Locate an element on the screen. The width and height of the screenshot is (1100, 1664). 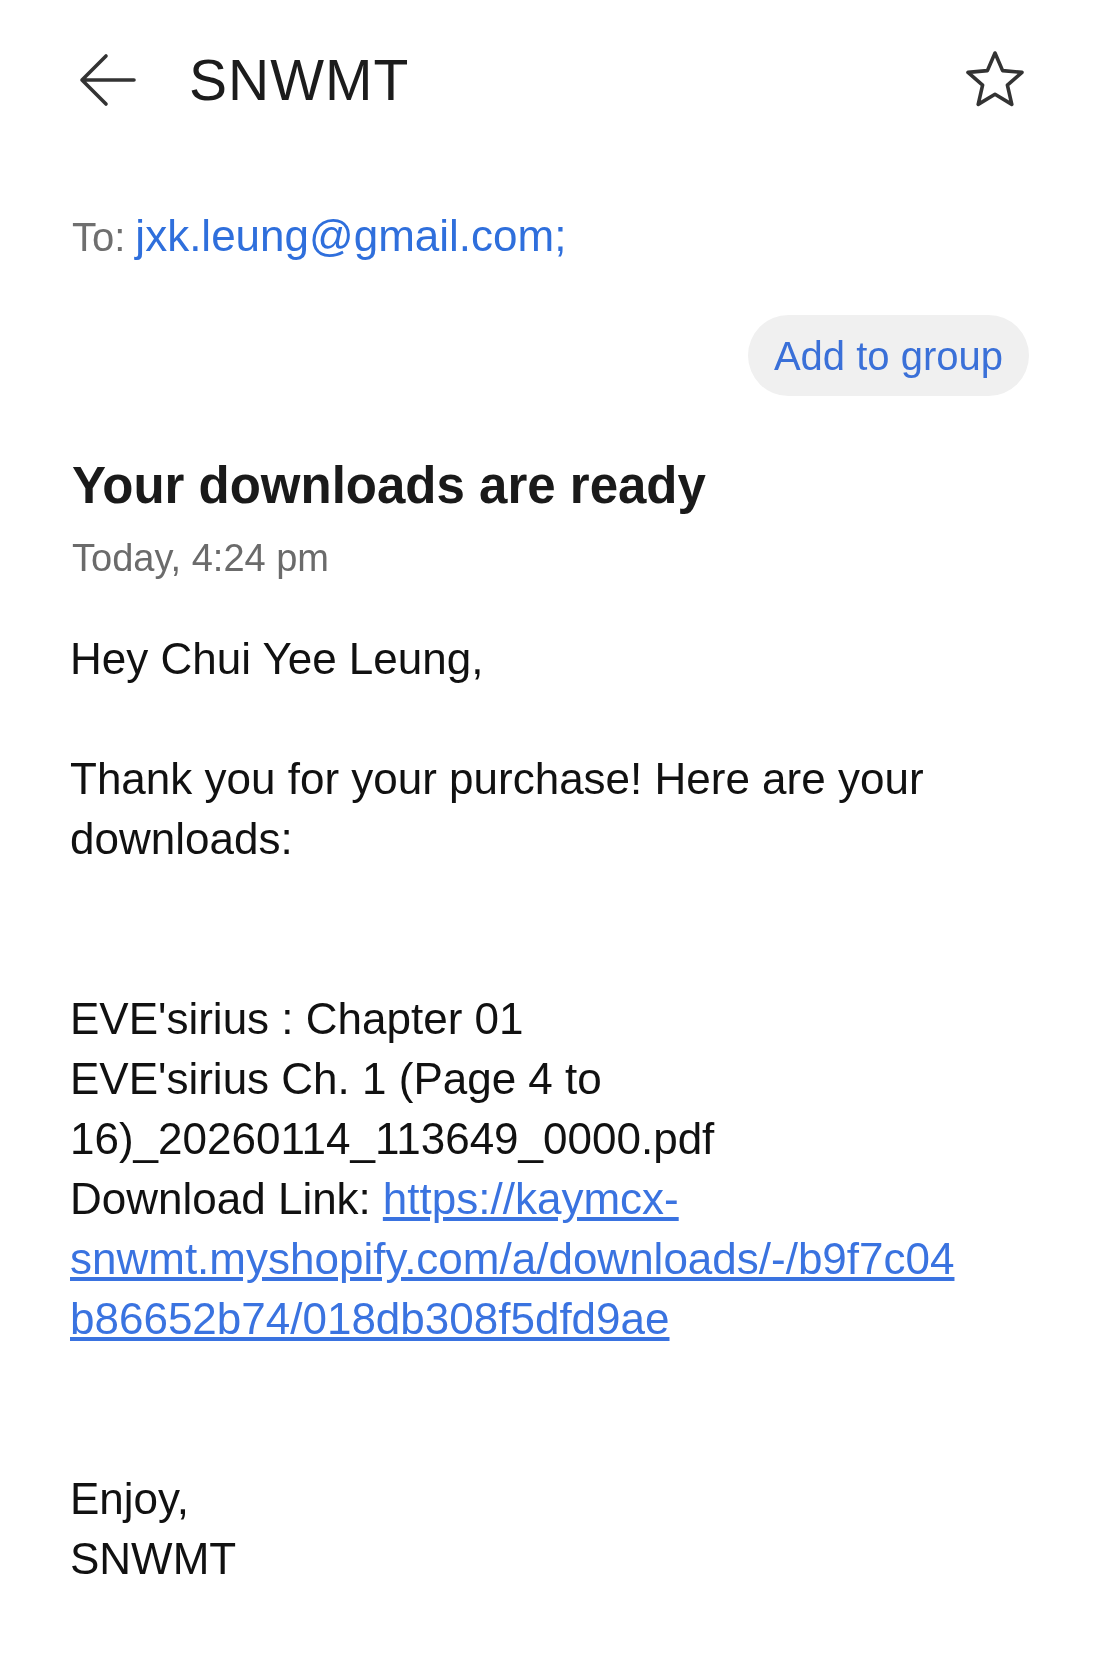
download-link: b86652b74/018db308f5dfd9ae is located at coordinates (370, 1319).